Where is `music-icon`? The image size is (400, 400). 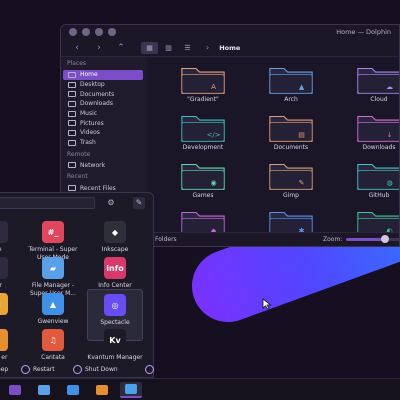
music-icon is located at coordinates (72, 113).